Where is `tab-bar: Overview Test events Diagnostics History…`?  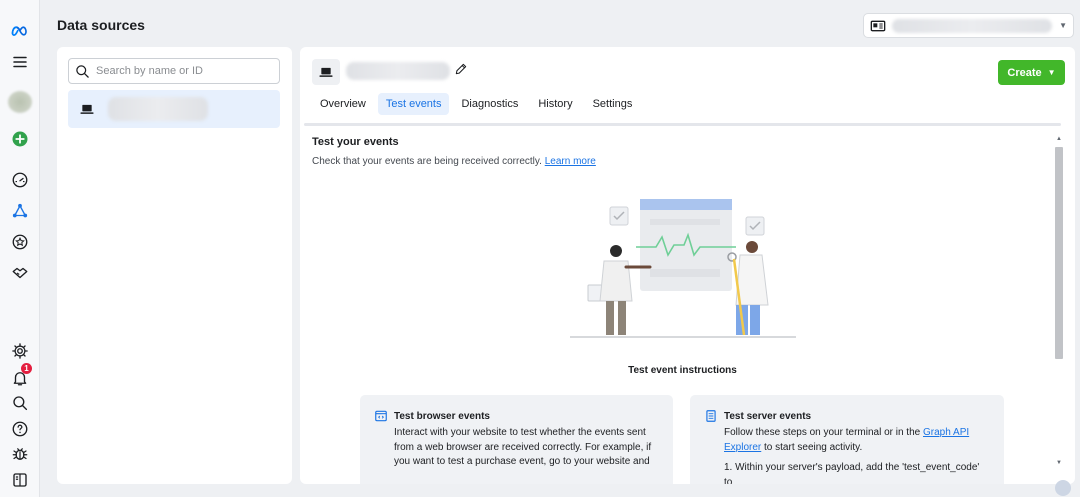 tab-bar: Overview Test events Diagnostics History… is located at coordinates (476, 104).